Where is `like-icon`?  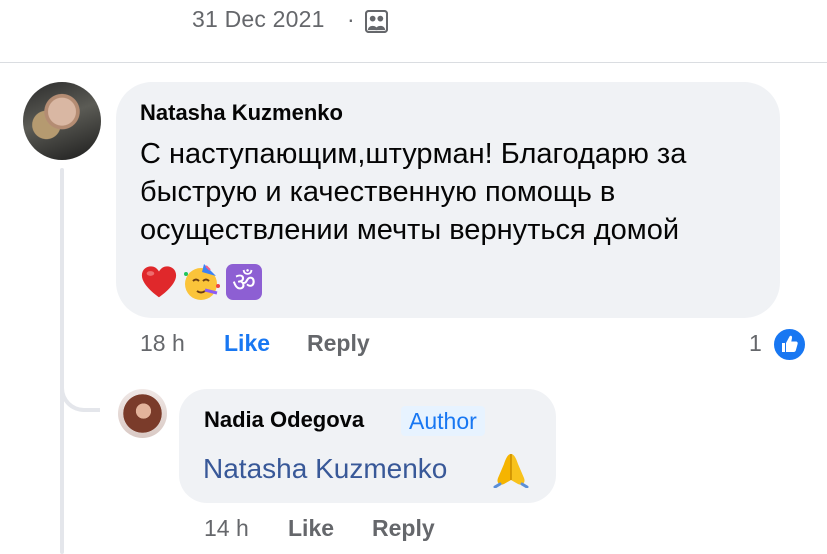
like-icon is located at coordinates (789, 344).